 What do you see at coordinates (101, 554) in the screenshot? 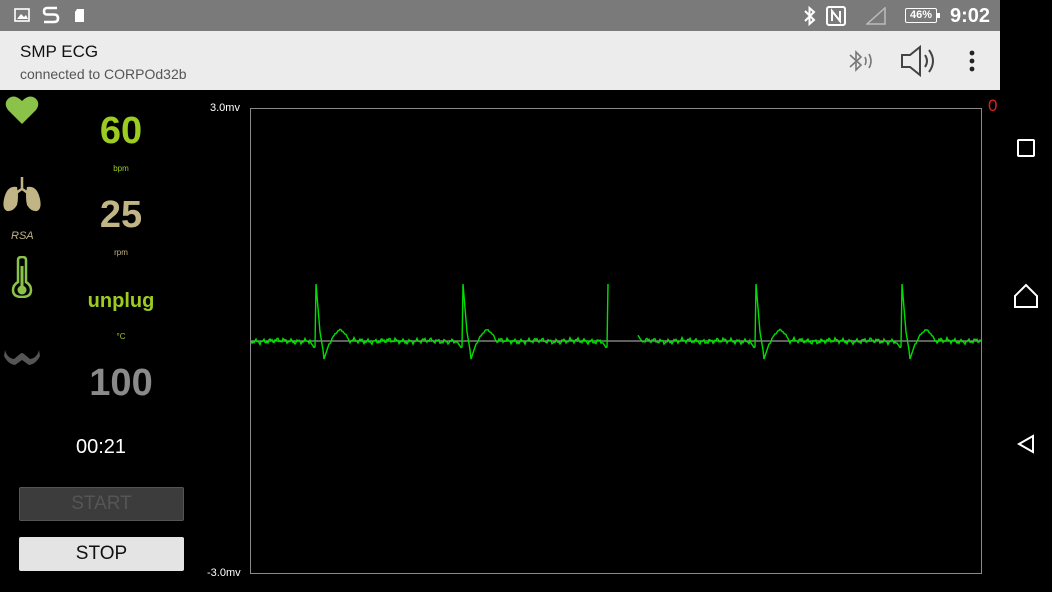
I see `stop-button: STOP` at bounding box center [101, 554].